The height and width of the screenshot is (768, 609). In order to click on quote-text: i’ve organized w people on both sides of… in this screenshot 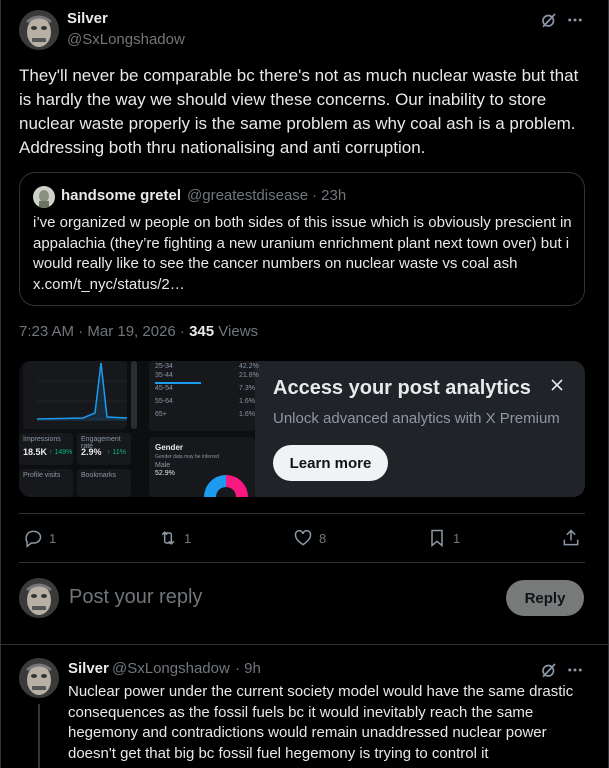, I will do `click(302, 253)`.